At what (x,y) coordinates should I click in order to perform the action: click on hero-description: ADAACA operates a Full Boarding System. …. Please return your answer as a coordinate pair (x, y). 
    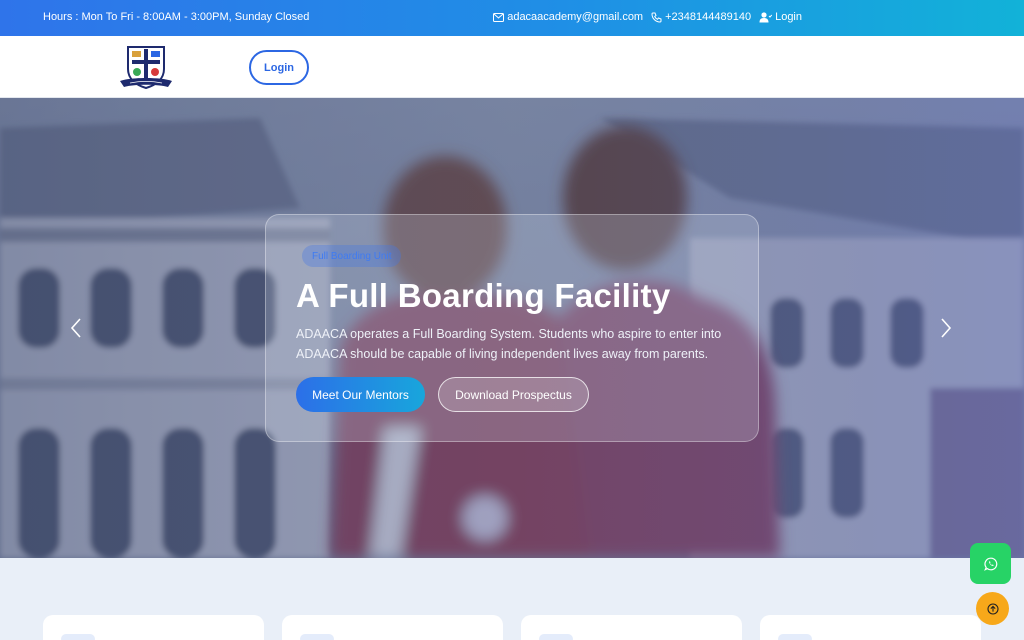
    Looking at the image, I should click on (509, 344).